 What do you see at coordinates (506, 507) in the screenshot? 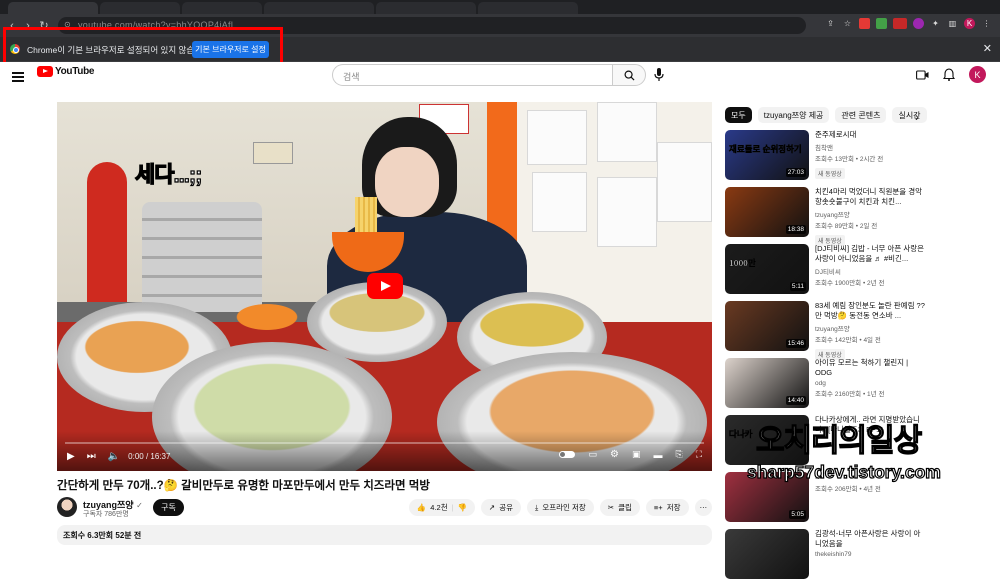
I see `share-label: 공유` at bounding box center [506, 507].